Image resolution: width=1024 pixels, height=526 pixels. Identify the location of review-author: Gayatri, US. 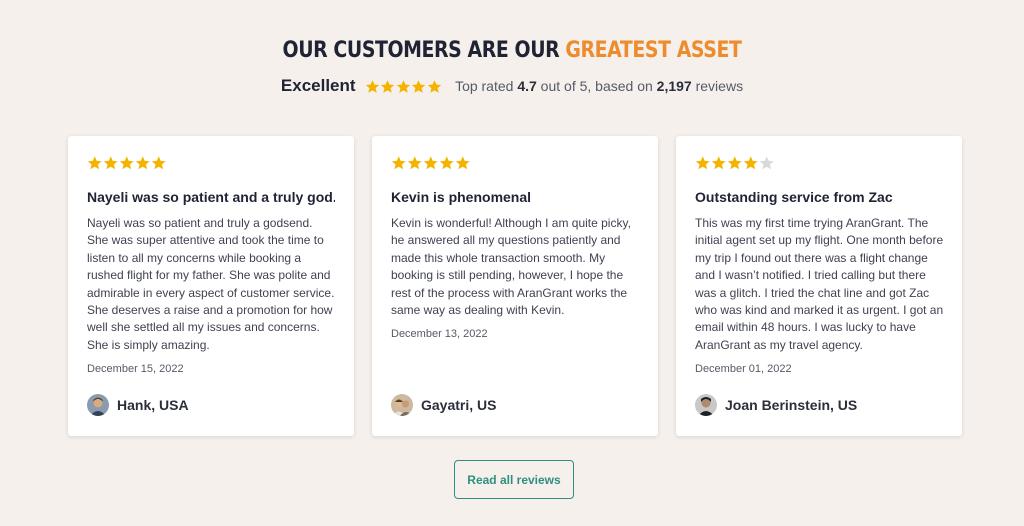
(443, 405).